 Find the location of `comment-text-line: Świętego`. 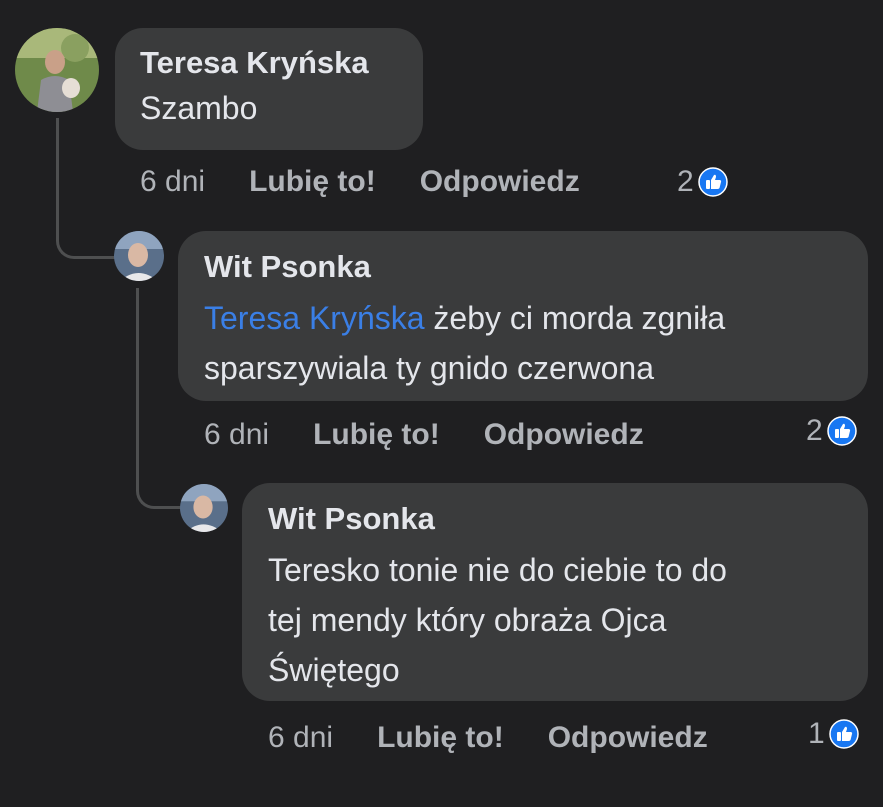

comment-text-line: Świętego is located at coordinates (334, 670).